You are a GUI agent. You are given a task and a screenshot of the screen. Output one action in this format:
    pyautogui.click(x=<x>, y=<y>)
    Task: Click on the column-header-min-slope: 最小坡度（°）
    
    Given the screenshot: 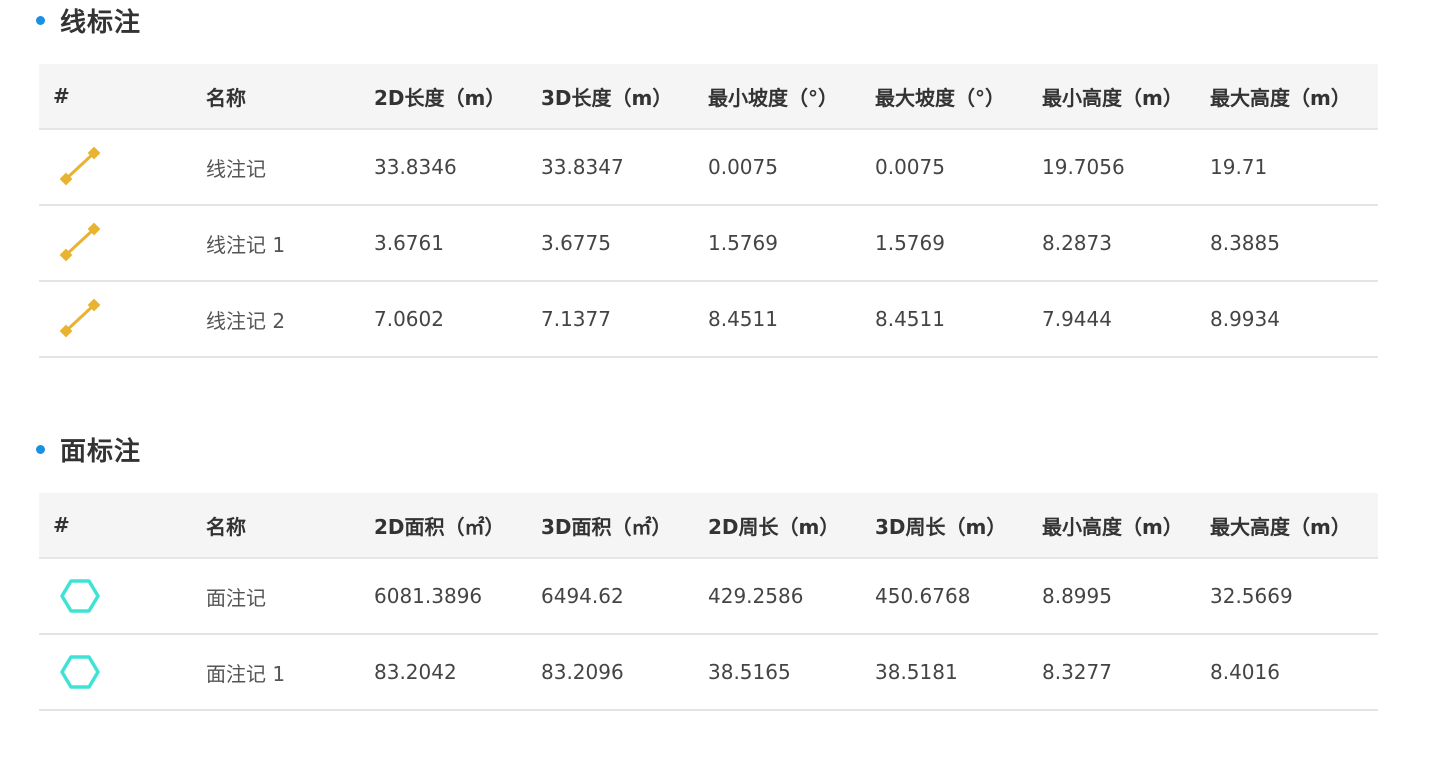 What is the action you would take?
    pyautogui.click(x=791, y=97)
    